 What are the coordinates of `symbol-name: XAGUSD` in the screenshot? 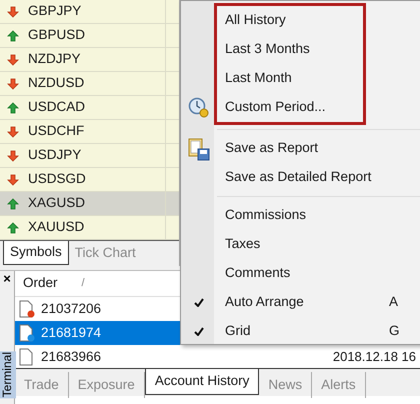 It's located at (57, 203).